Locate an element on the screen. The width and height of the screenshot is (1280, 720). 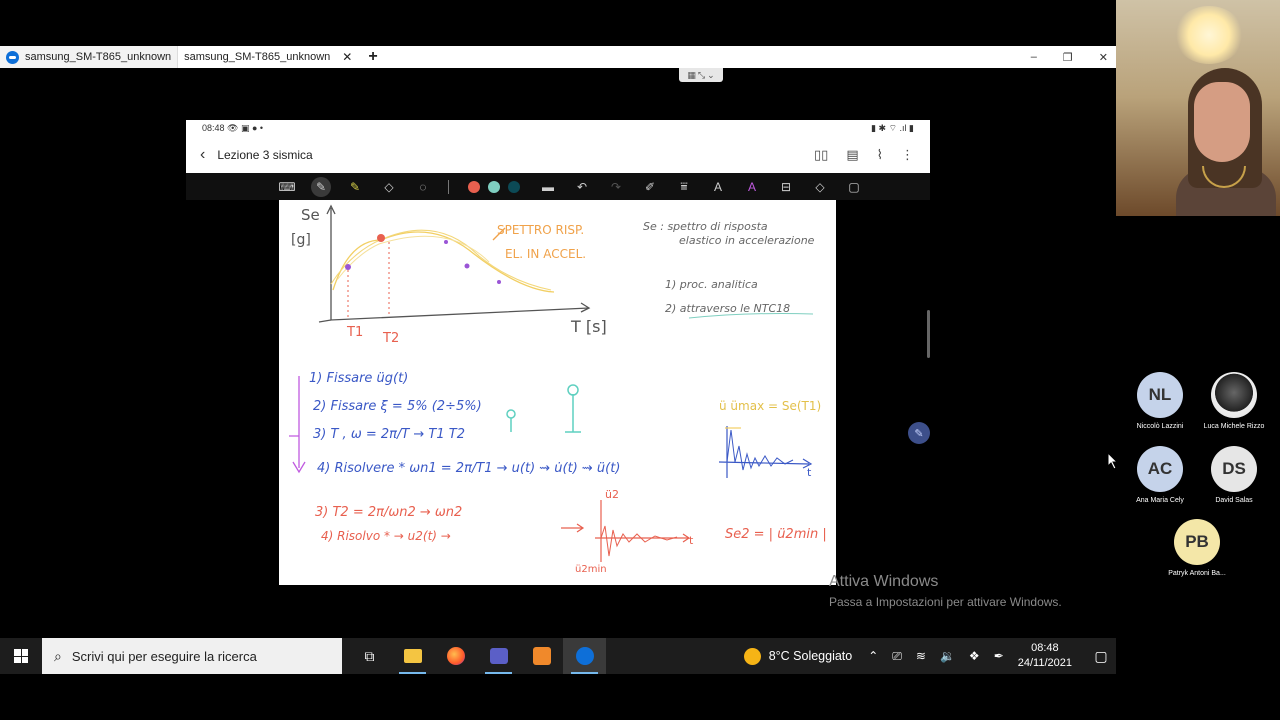
attach-icon: ⌇ is located at coordinates (880, 155).